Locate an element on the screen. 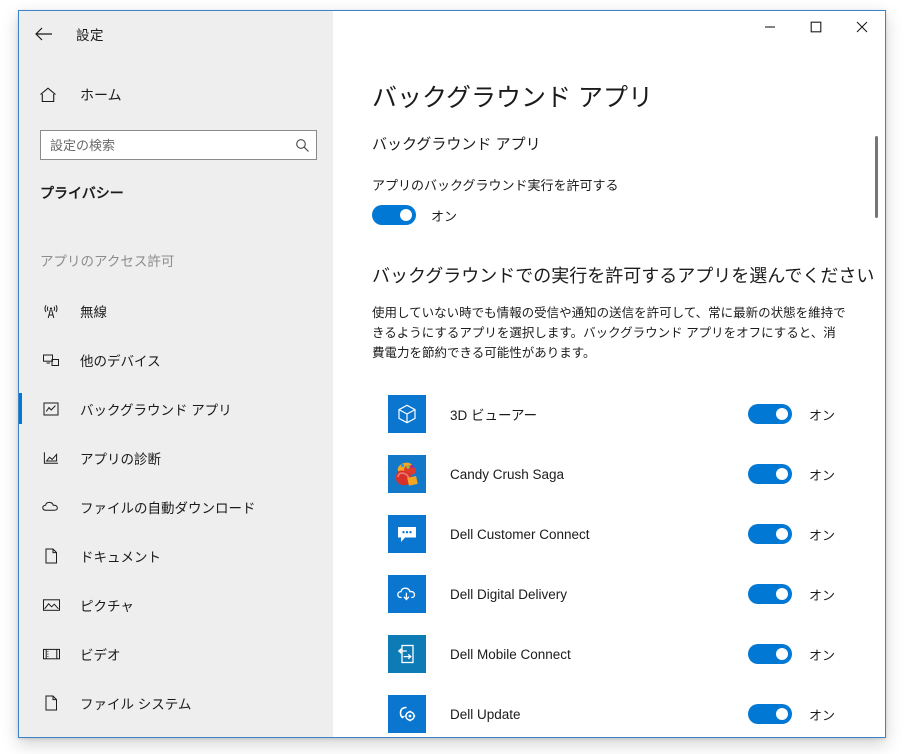  app-name: Dell Digital Delivery is located at coordinates (509, 594).